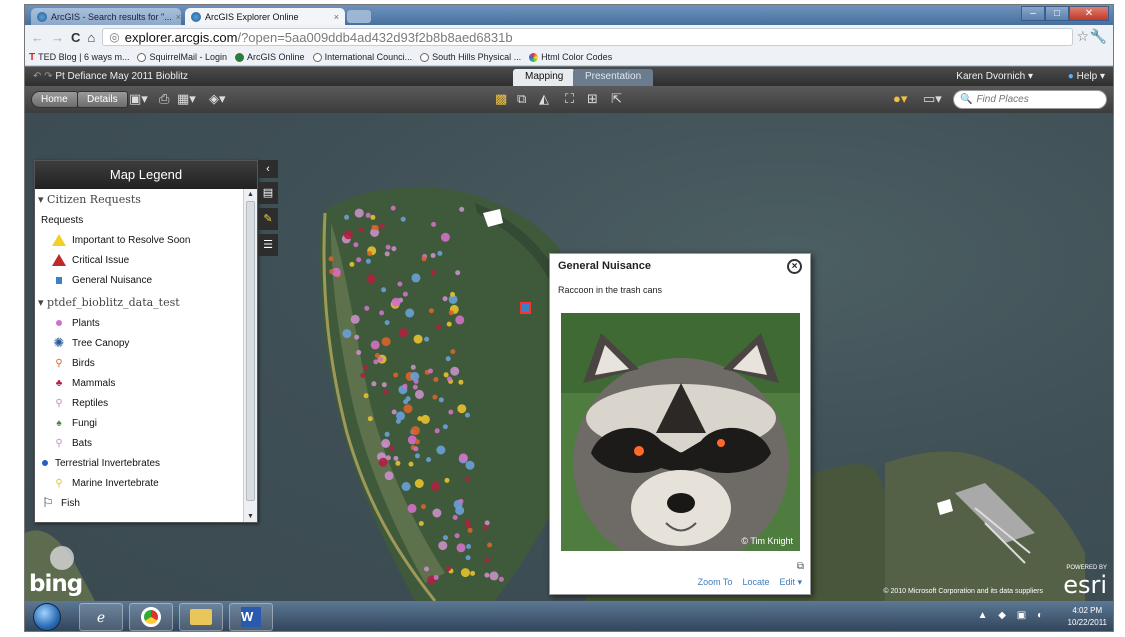 The height and width of the screenshot is (637, 1125). Describe the element at coordinates (102, 99) in the screenshot. I see `details-button: Details` at that location.